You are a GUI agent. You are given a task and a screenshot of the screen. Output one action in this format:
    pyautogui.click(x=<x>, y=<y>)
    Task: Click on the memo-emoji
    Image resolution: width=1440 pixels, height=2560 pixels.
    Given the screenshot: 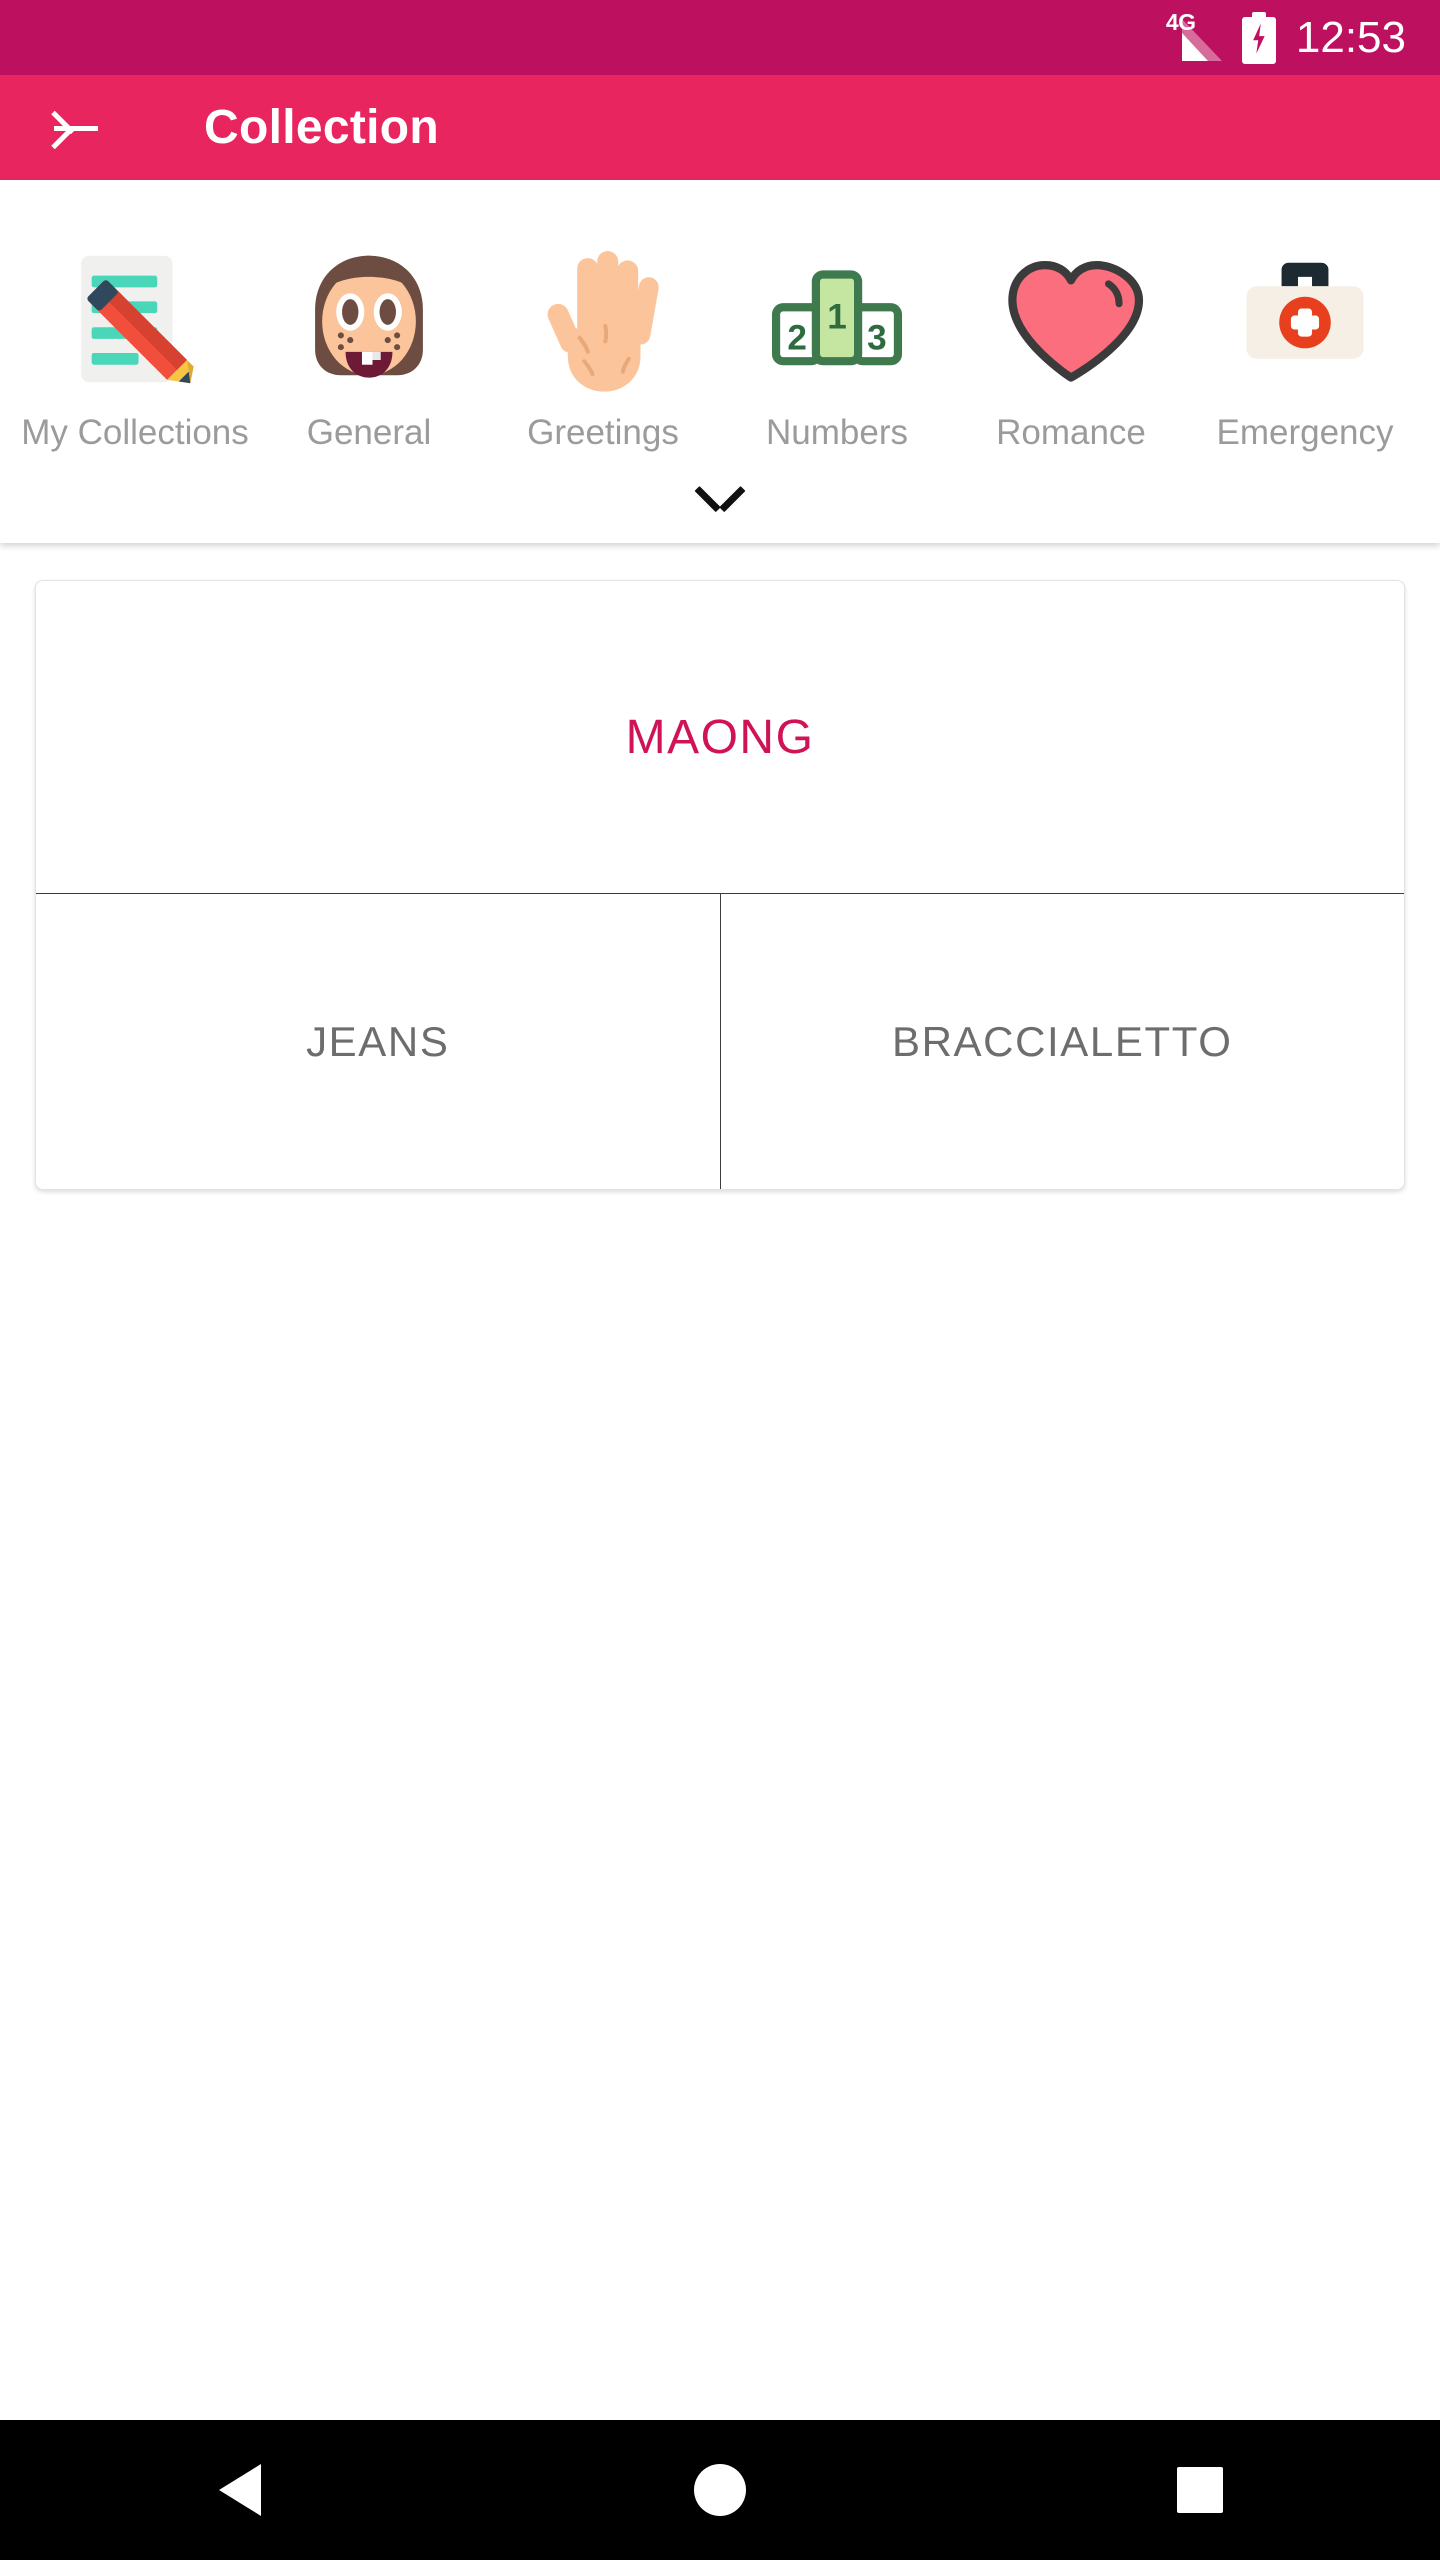 What is the action you would take?
    pyautogui.click(x=135, y=319)
    